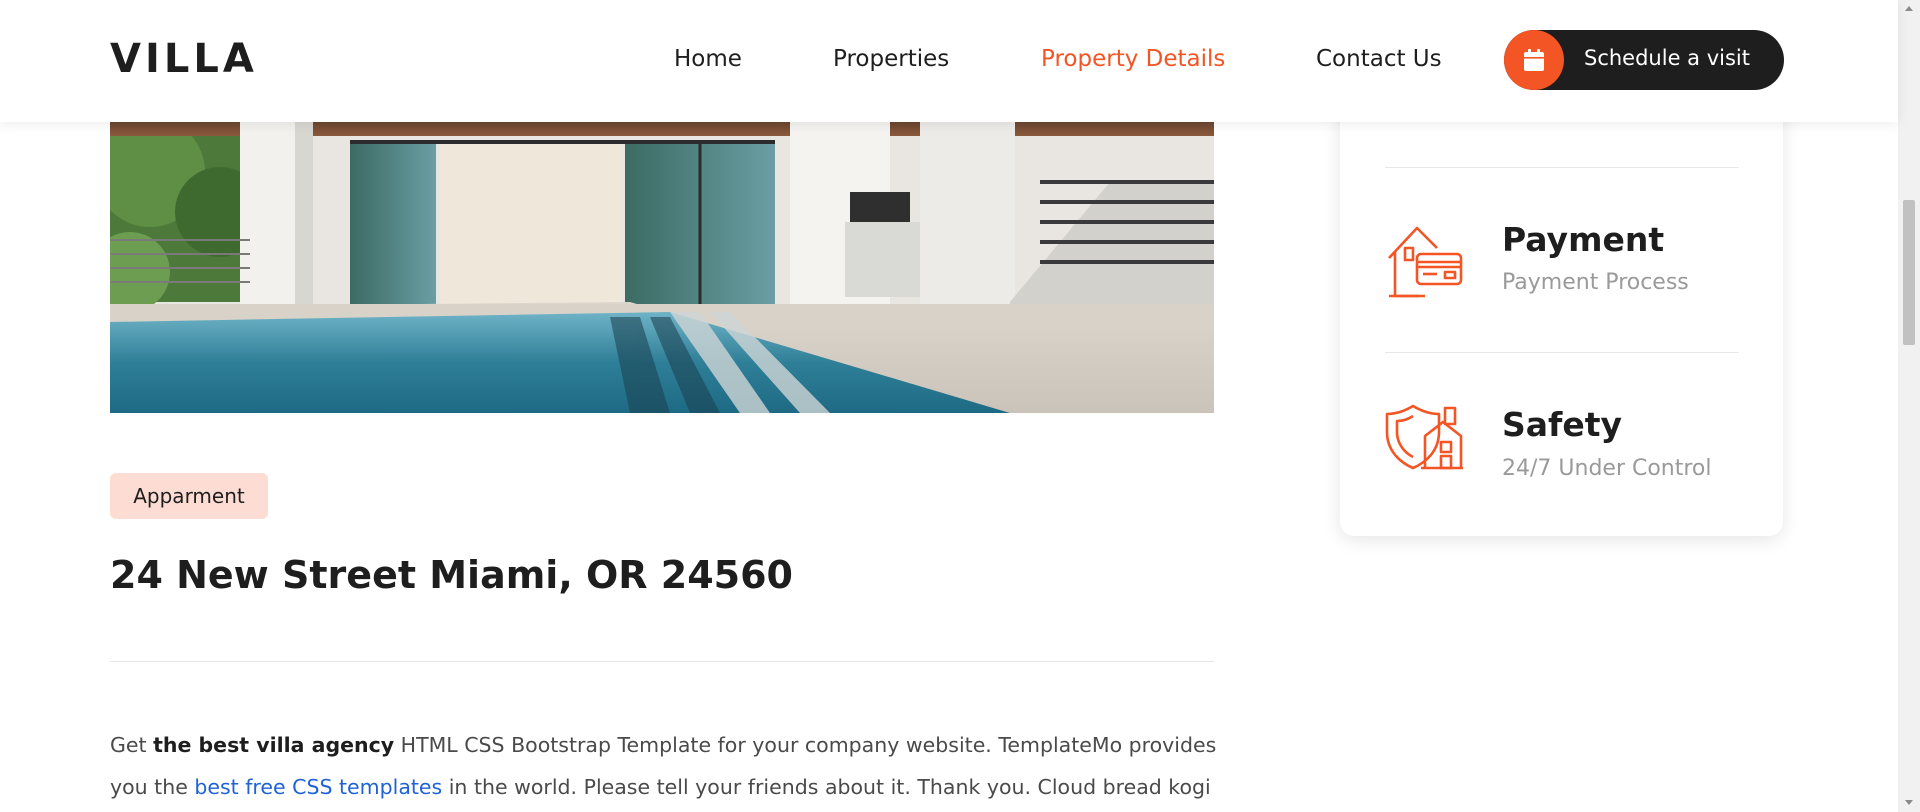 The image size is (1920, 812). I want to click on shield-house-icon, so click(1425, 439).